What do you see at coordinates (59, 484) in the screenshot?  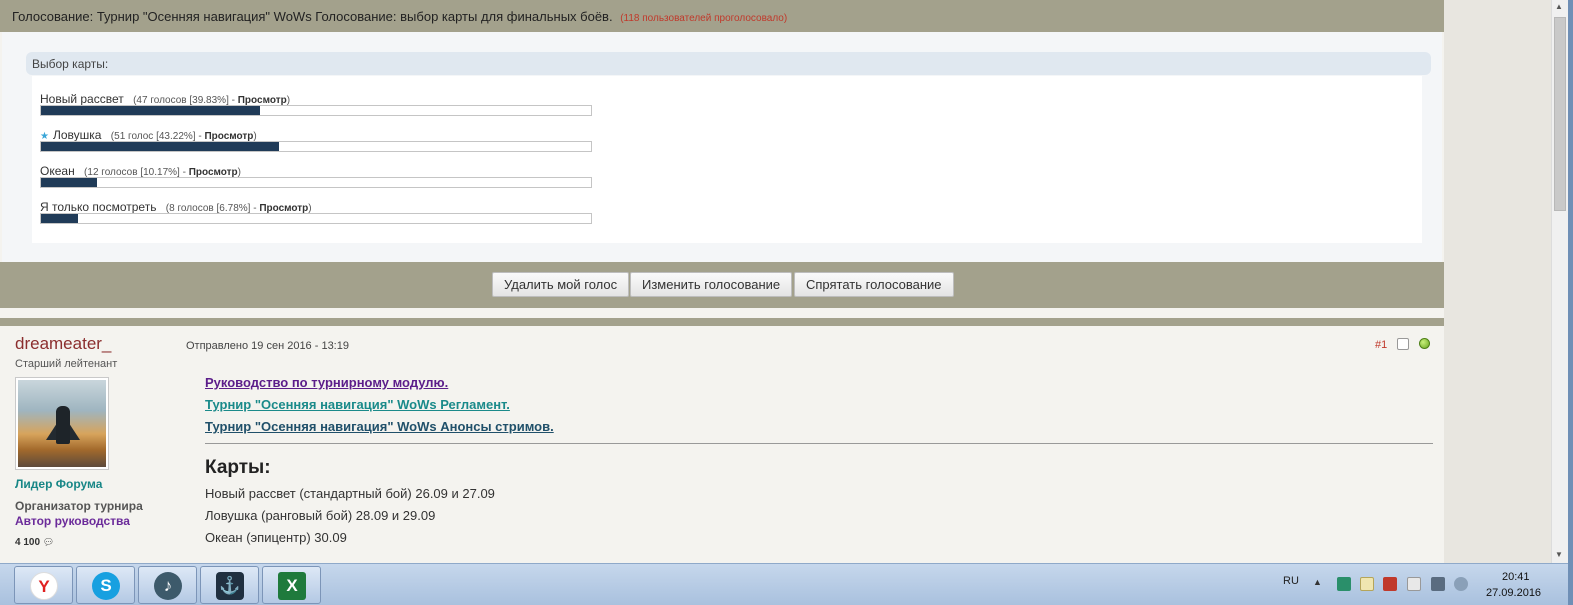 I see `author-group: Лидер Форума` at bounding box center [59, 484].